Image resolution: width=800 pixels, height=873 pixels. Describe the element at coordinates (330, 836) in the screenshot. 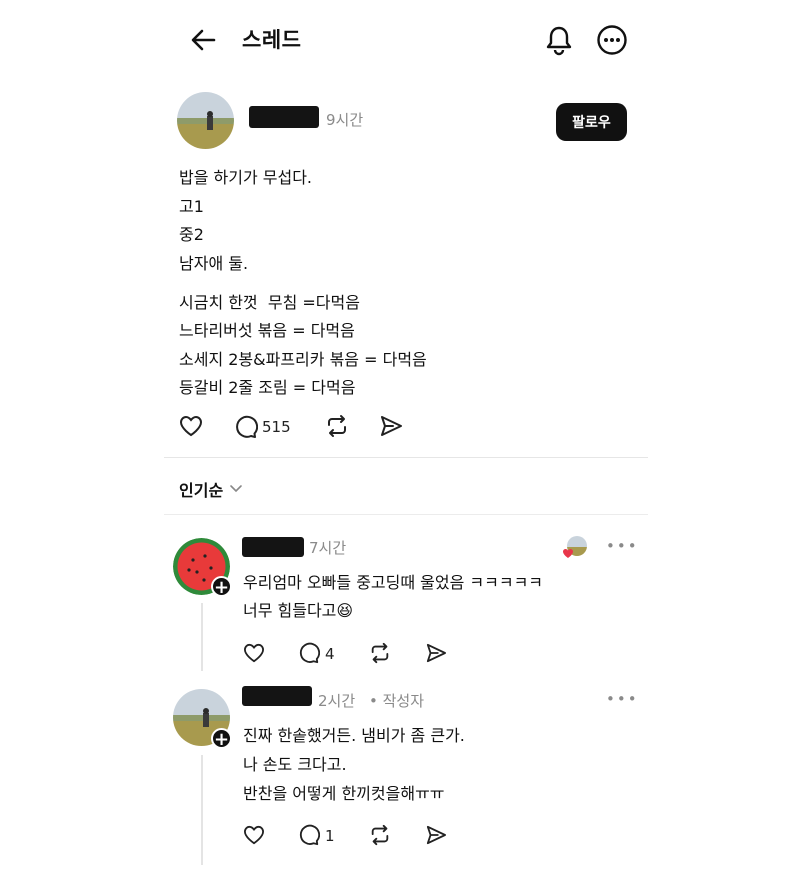

I see `reply-count: 1` at that location.